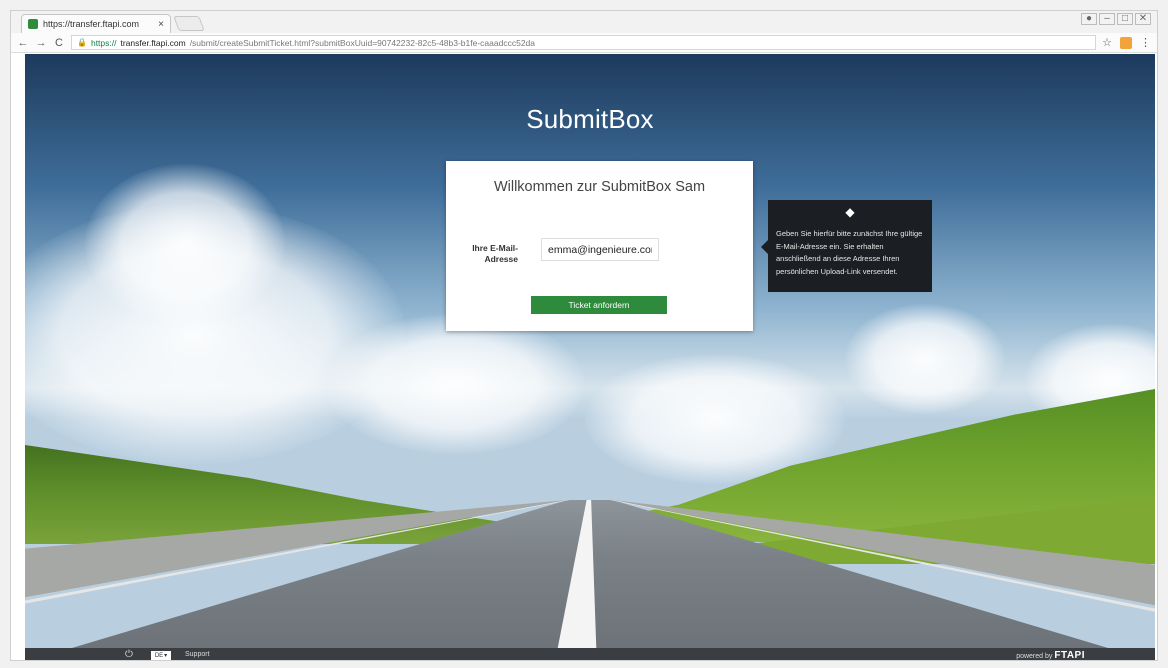  What do you see at coordinates (599, 187) in the screenshot?
I see `card-title: Willkommen zur SubmitBox Sam` at bounding box center [599, 187].